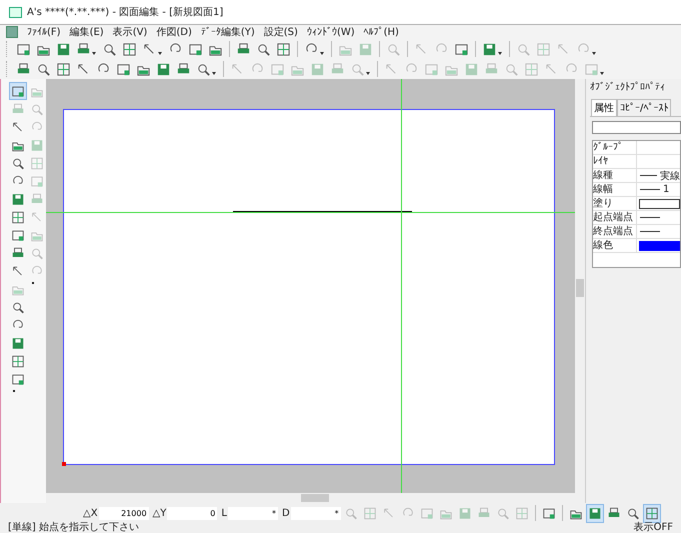 The image size is (681, 533). What do you see at coordinates (381, 32) in the screenshot?
I see `menu-item: ﾍﾙﾌﾟ(H)` at bounding box center [381, 32].